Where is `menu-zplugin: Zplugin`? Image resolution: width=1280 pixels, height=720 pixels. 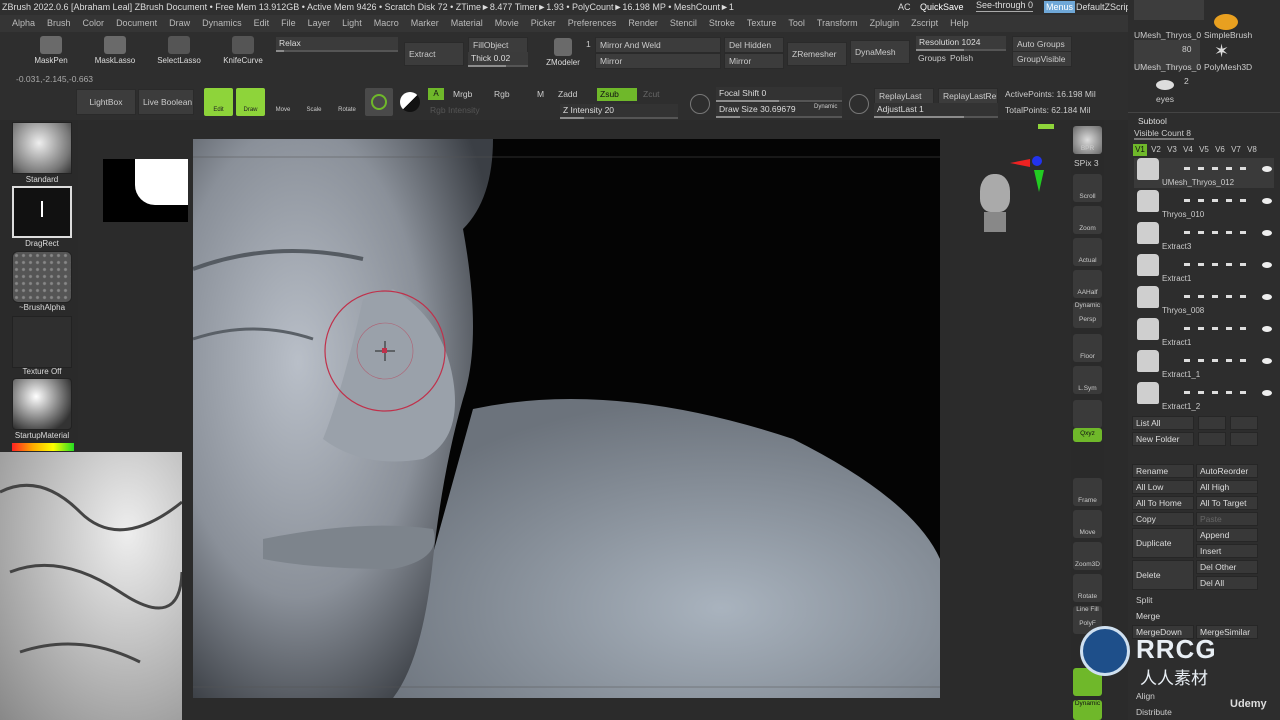 menu-zplugin: Zplugin is located at coordinates (885, 23).